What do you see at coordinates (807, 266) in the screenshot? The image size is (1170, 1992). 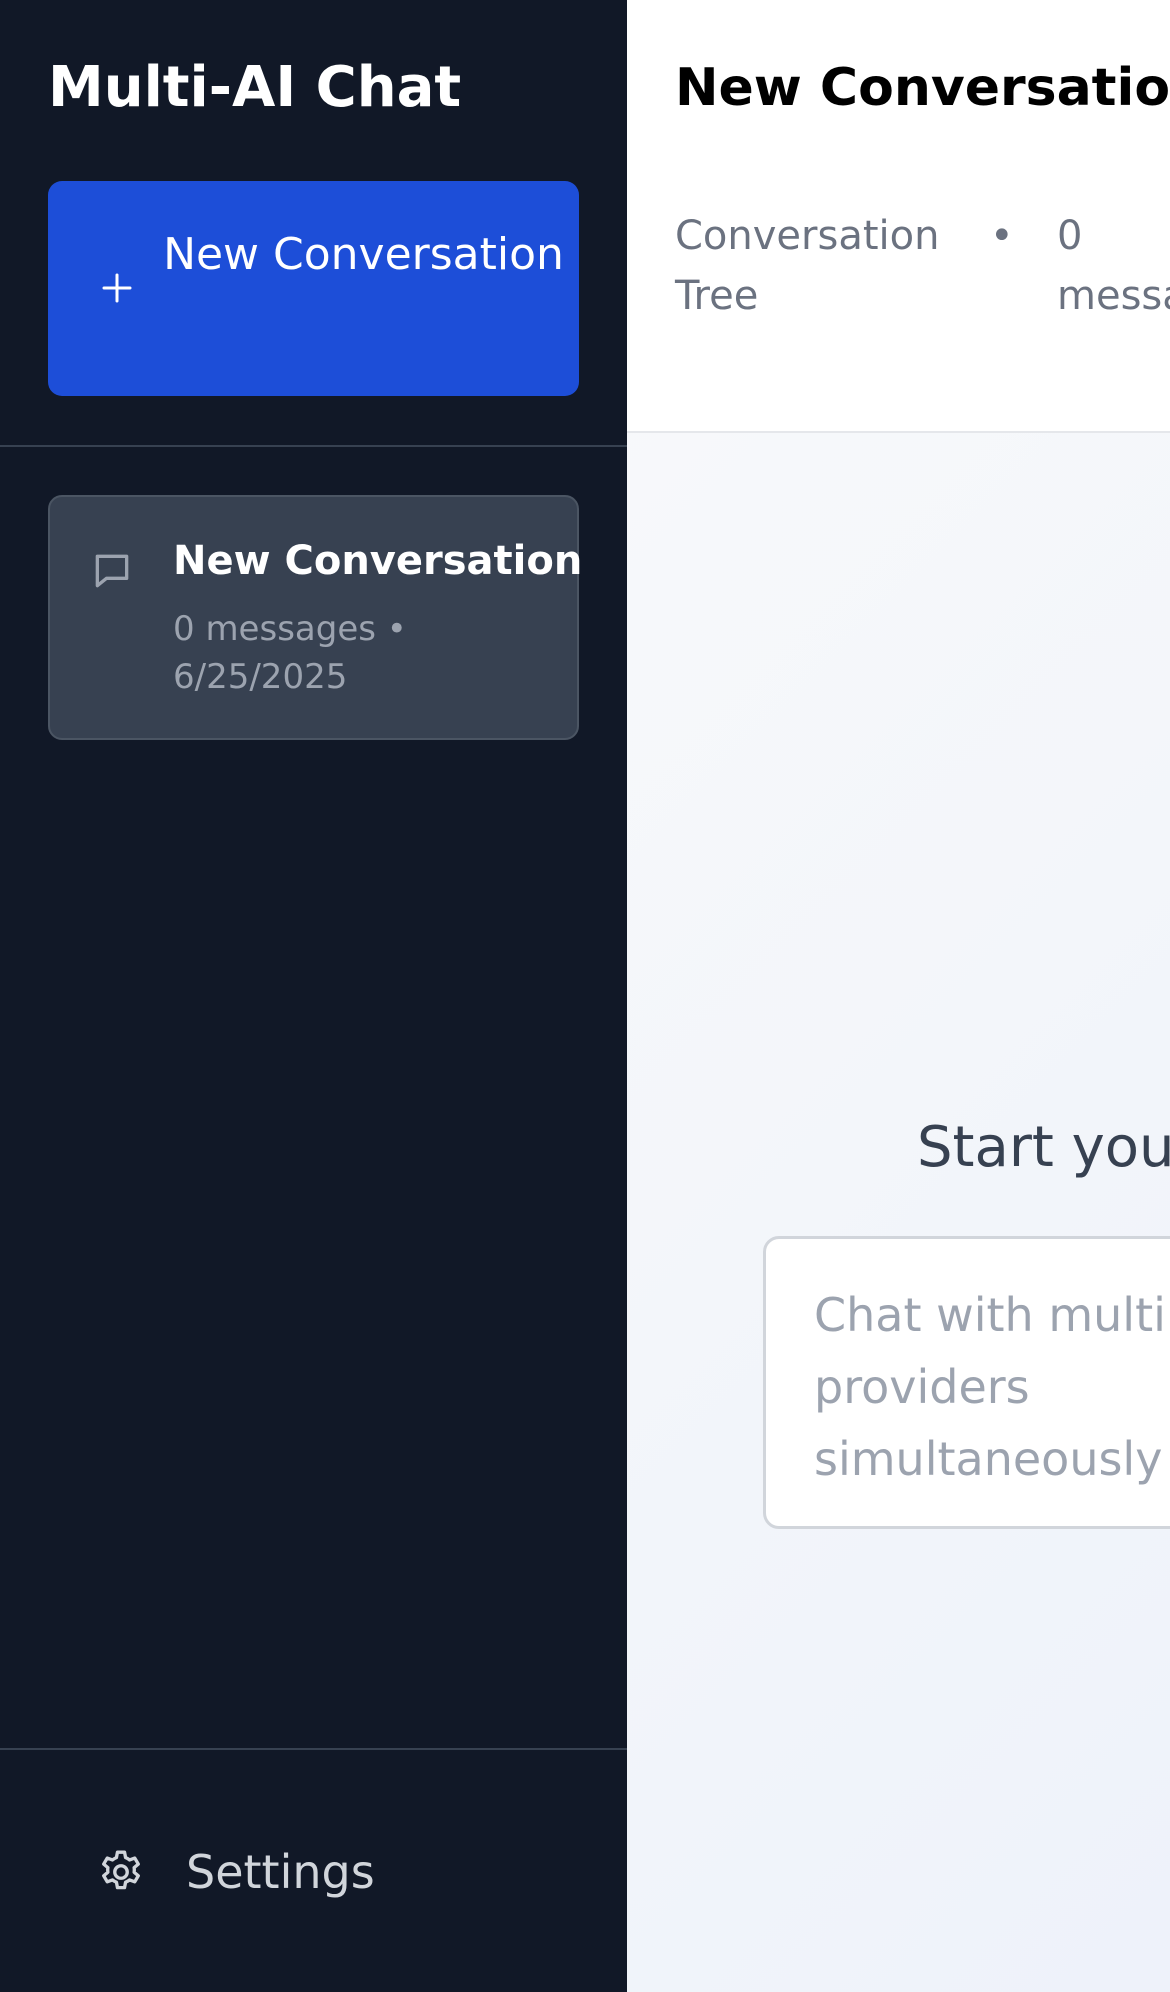 I see `conversation-mode-label: Conversation Tree` at bounding box center [807, 266].